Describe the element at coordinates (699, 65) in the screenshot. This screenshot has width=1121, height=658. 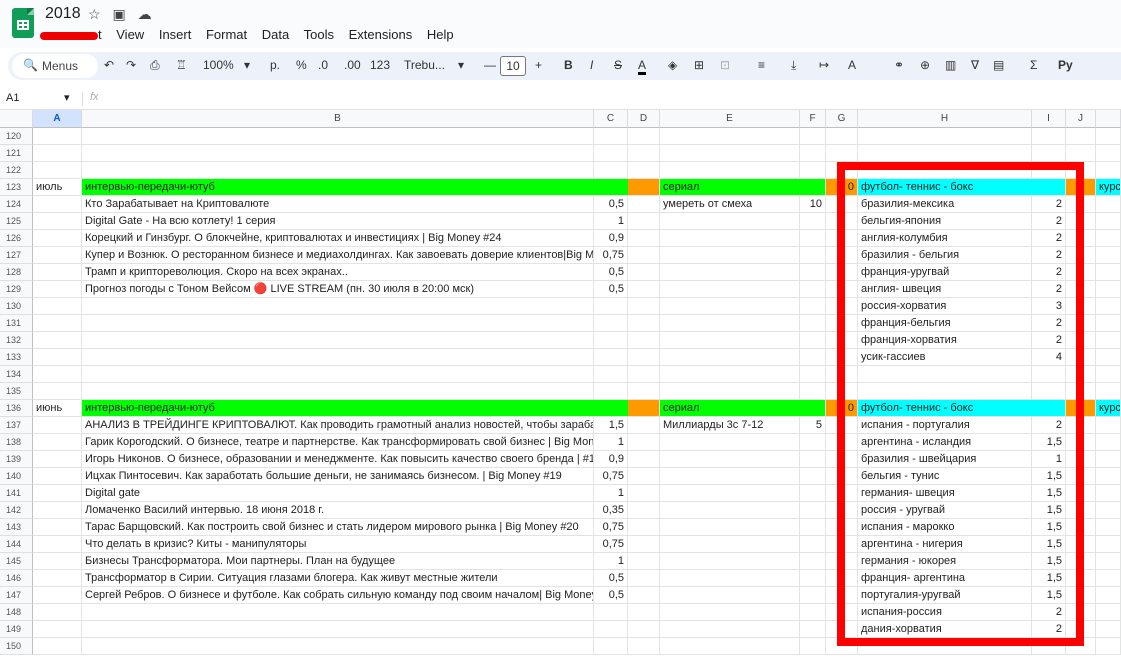
I see `borders-icon: ⊞` at that location.